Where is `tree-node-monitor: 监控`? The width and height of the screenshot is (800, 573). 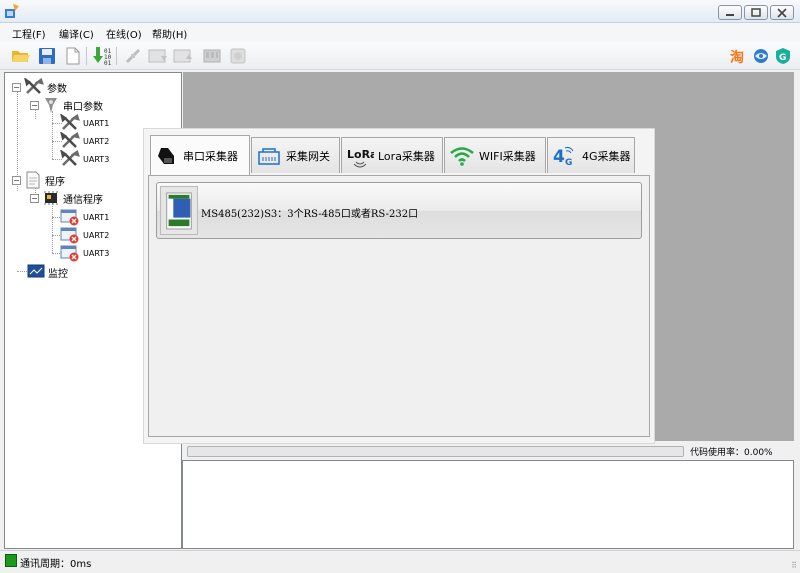 tree-node-monitor: 监控 is located at coordinates (47, 272).